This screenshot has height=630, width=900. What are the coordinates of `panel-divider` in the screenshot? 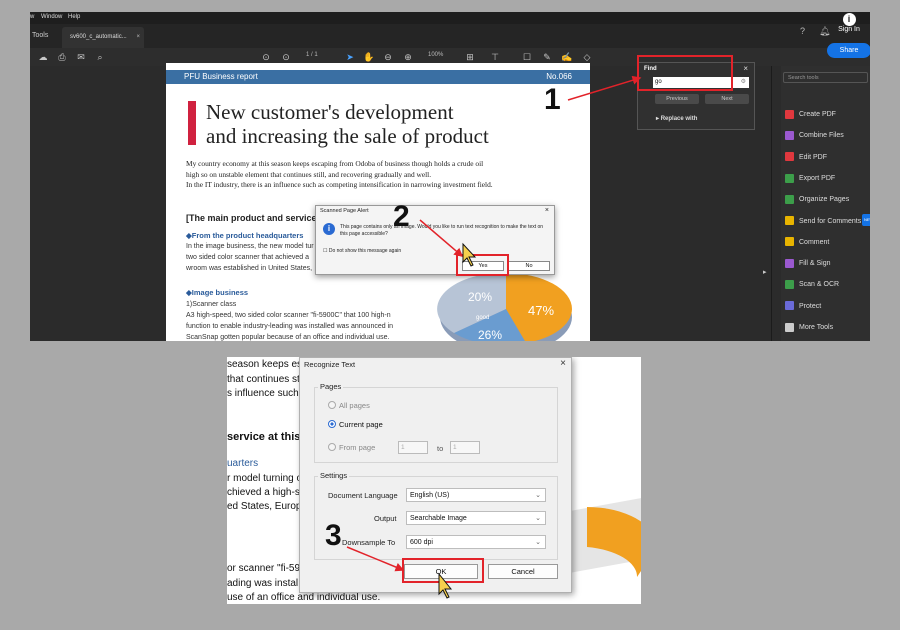 It's located at (771, 203).